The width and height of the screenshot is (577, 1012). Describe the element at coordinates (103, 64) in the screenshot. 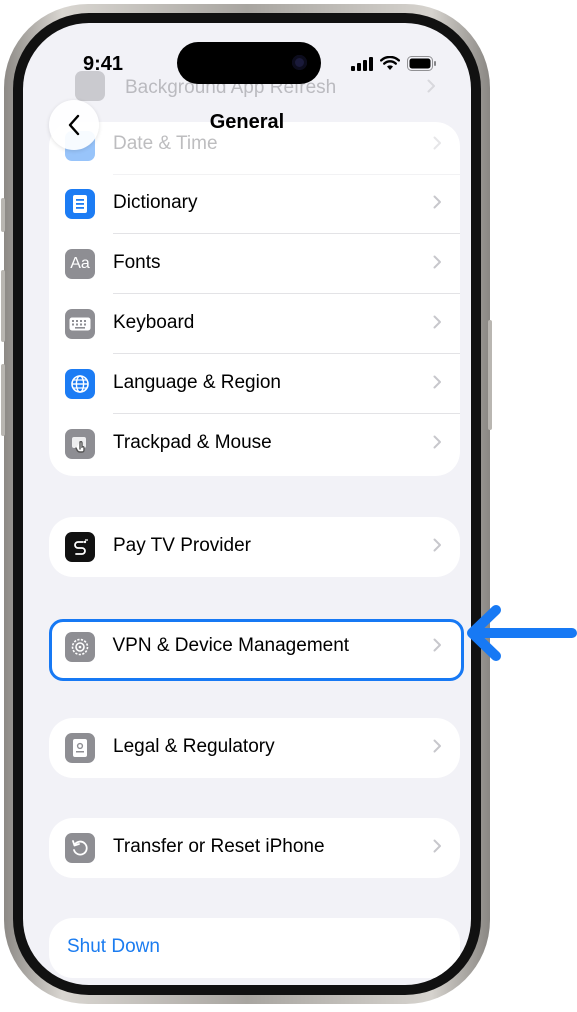

I see `status-time: 9:41` at that location.